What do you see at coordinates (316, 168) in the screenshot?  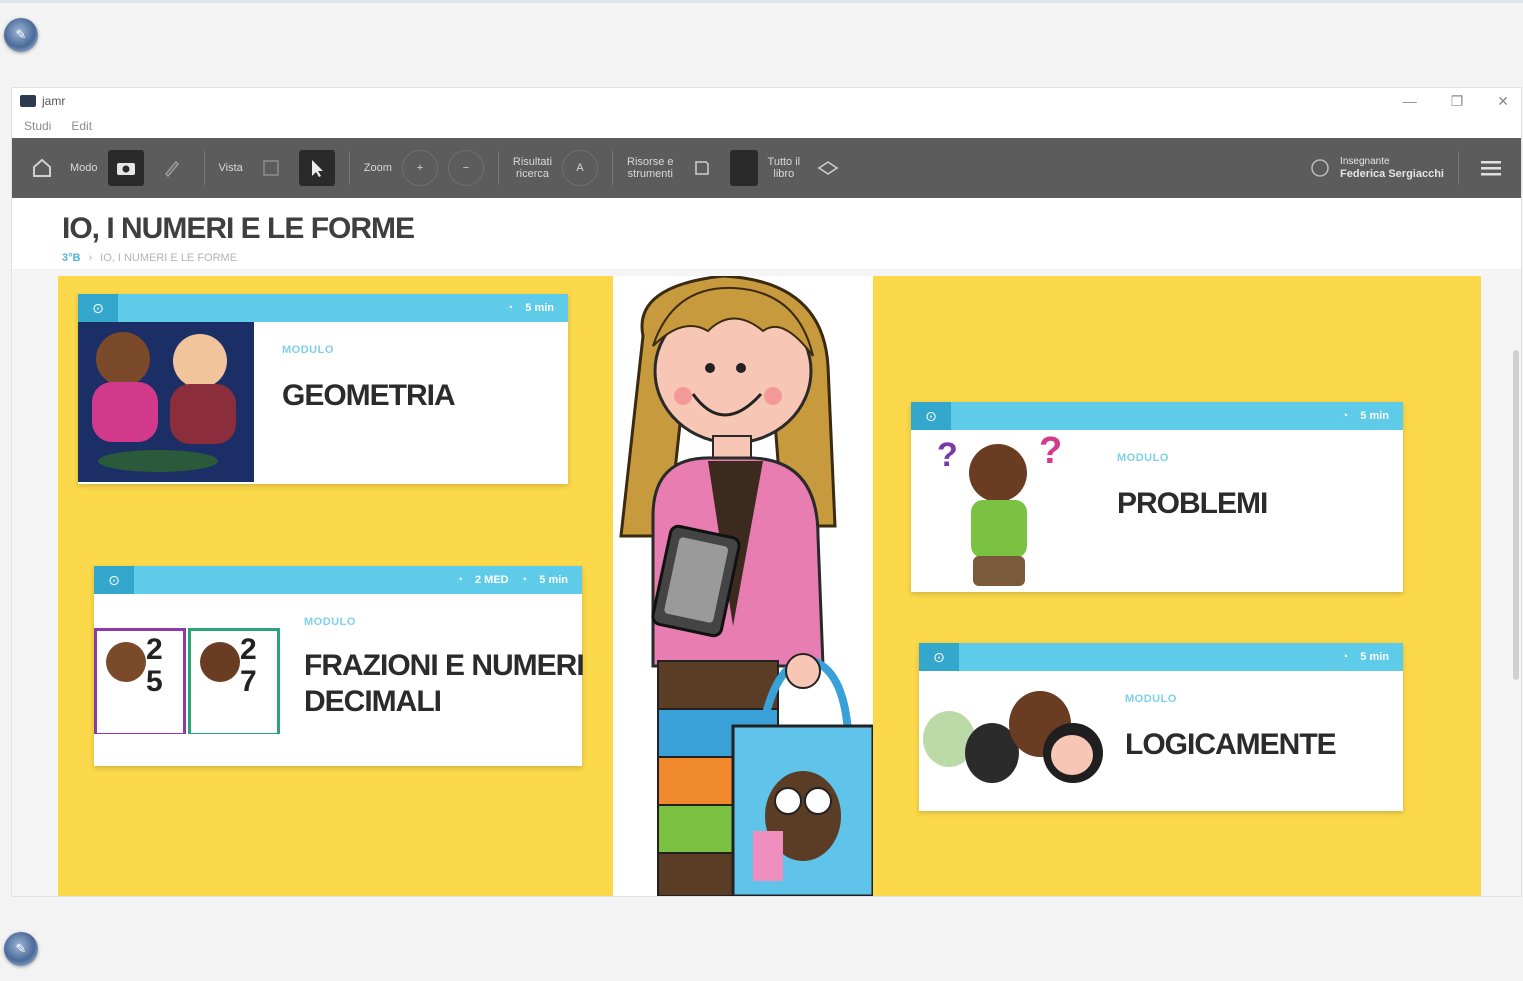 I see `cursor-button` at bounding box center [316, 168].